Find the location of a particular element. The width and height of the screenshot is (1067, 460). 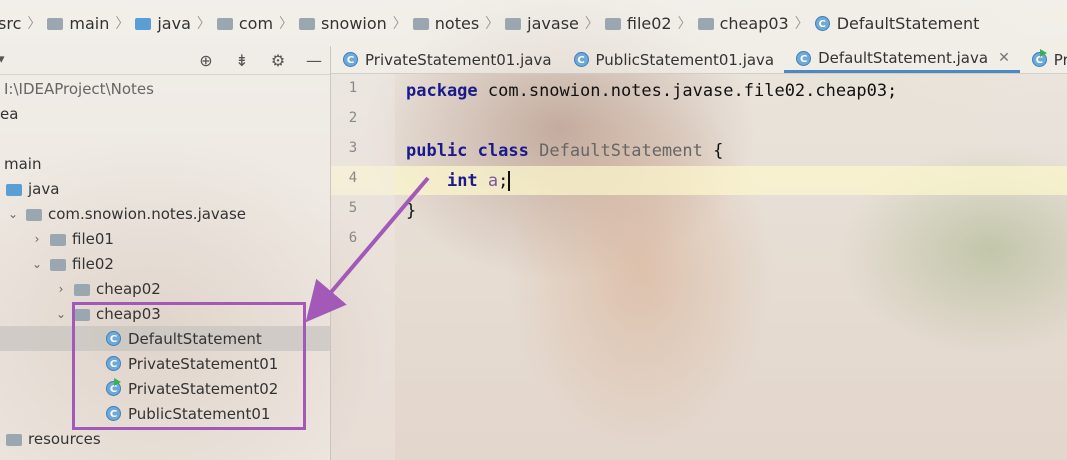

annotation-arrow is located at coordinates (367, 249).